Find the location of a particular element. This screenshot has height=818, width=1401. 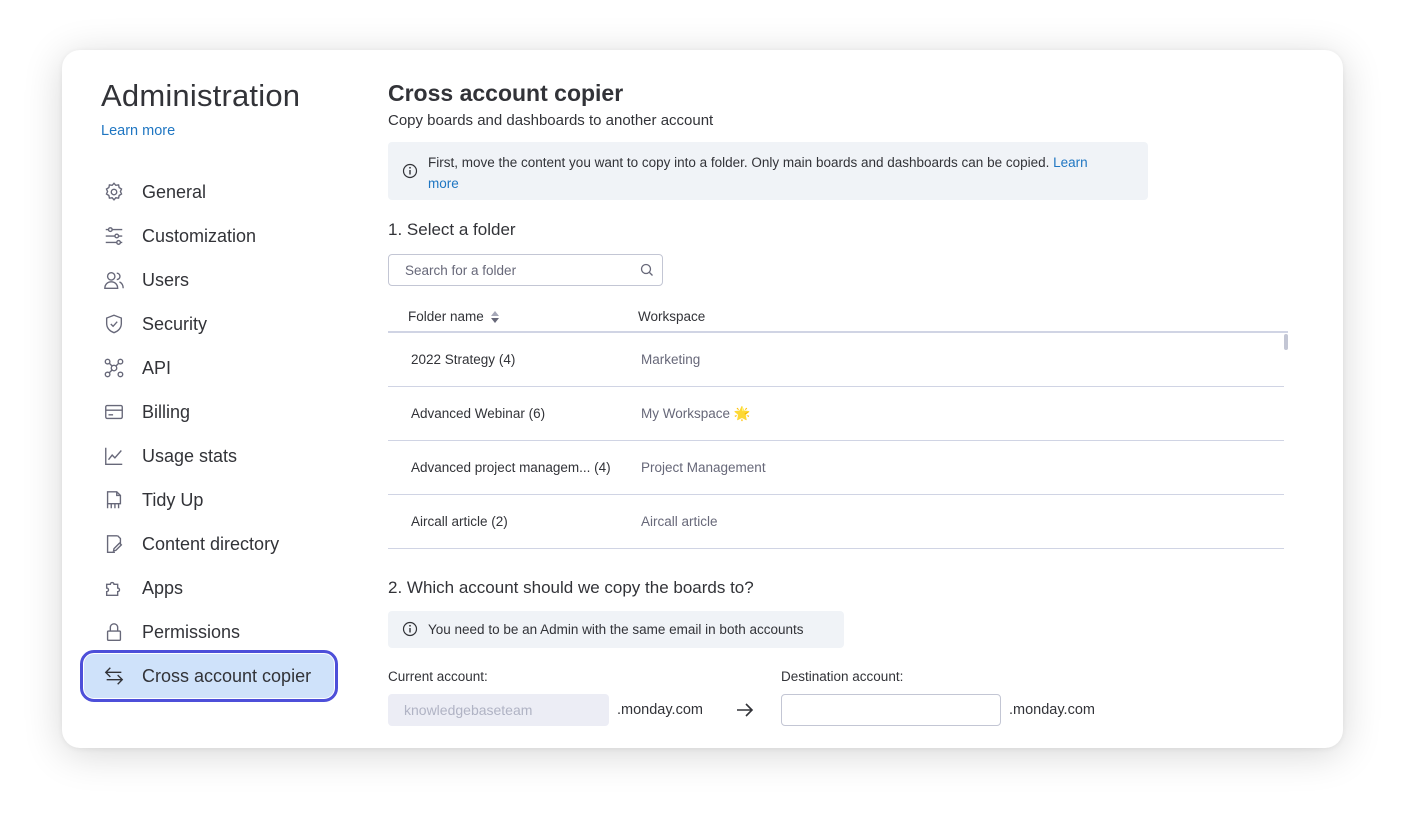

sidebar-item-billing: Billing is located at coordinates (209, 412).